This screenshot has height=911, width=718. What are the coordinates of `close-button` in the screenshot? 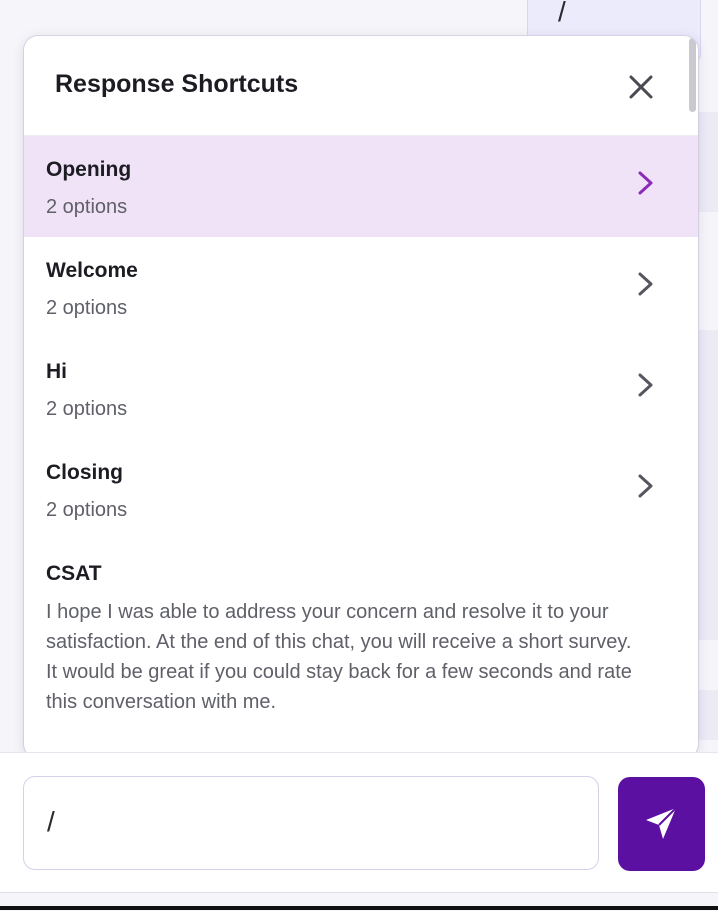 It's located at (641, 87).